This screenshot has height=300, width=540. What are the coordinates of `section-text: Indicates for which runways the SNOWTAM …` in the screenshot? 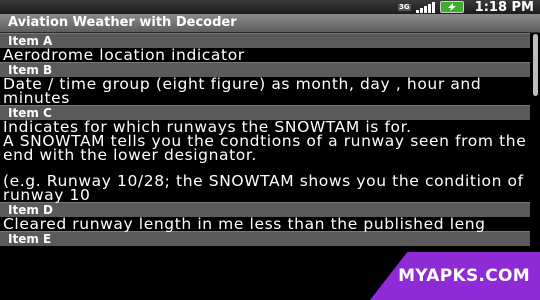 It's located at (265, 141).